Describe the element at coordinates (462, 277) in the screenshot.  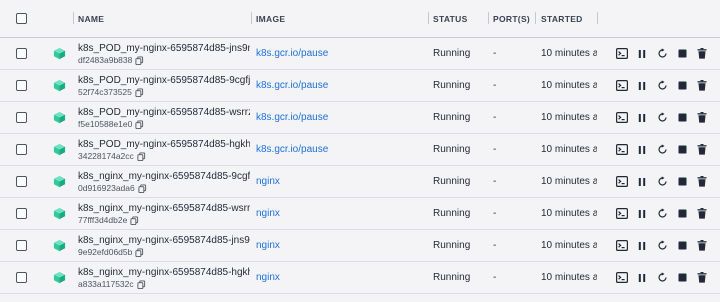
I see `status-cell: Running` at that location.